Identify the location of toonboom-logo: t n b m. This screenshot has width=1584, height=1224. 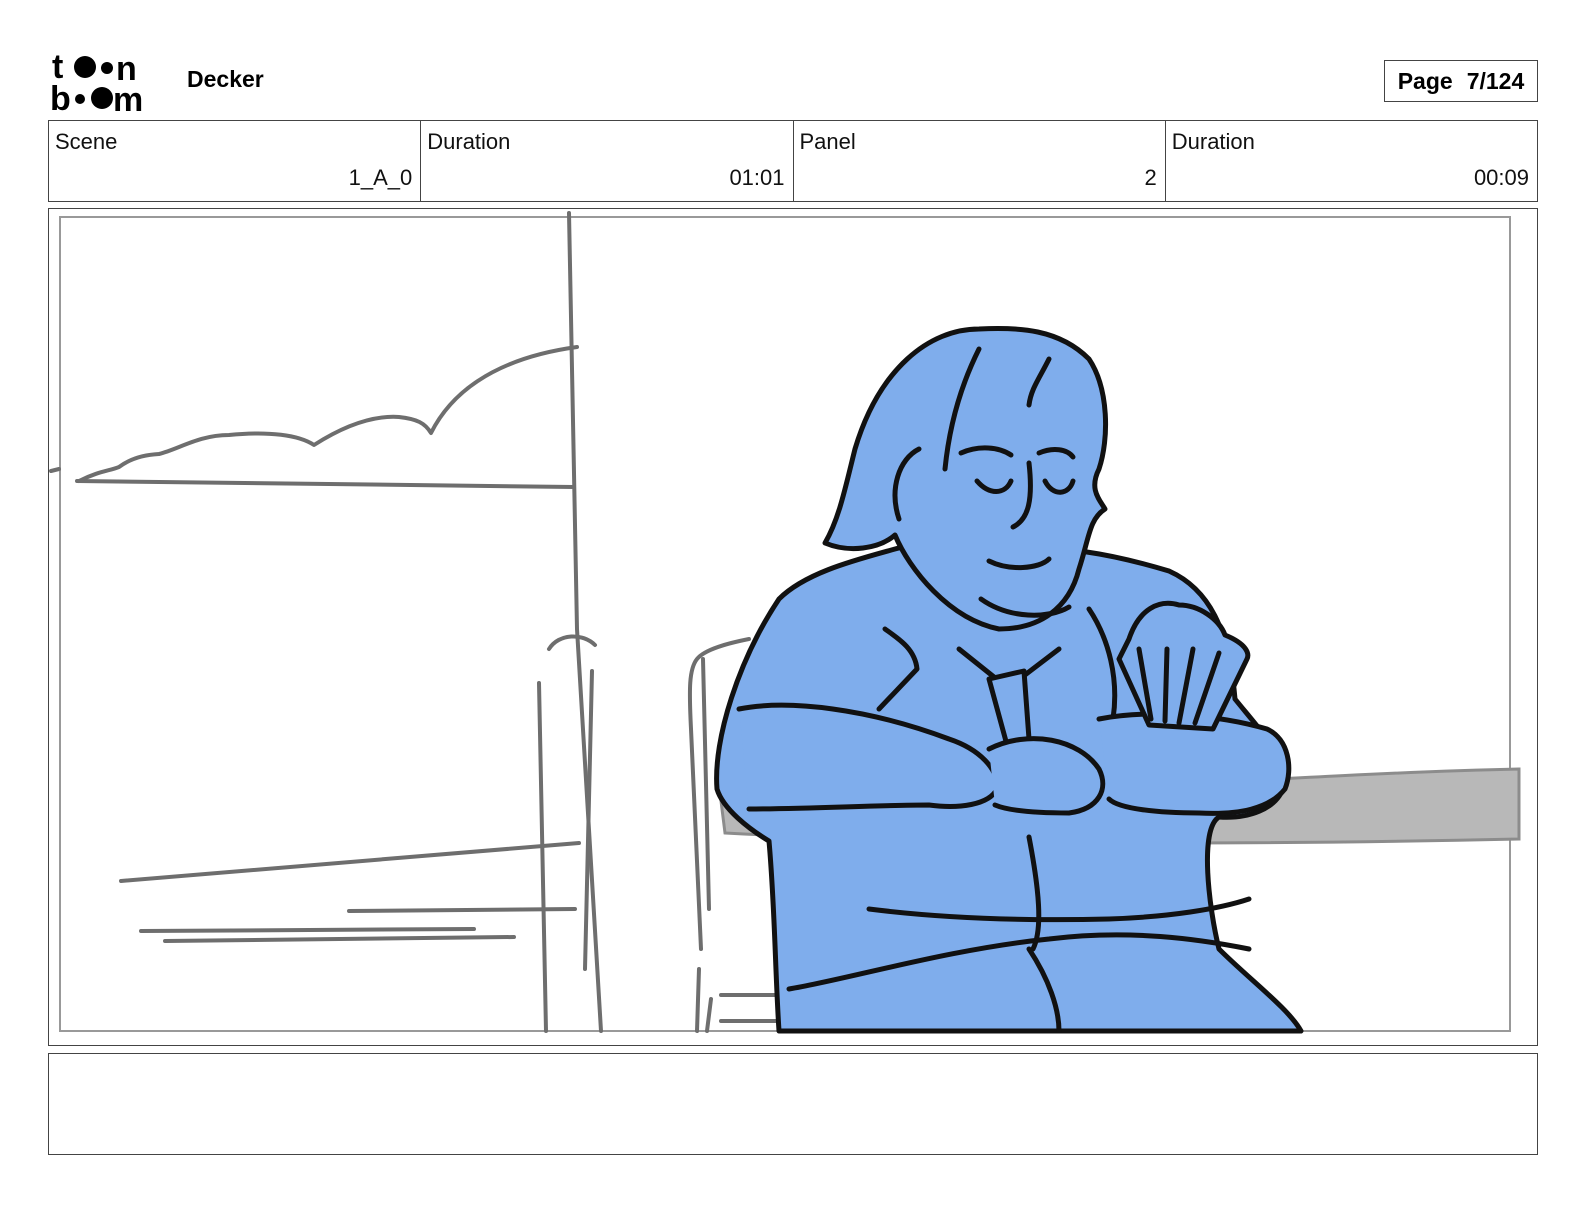
(107, 83).